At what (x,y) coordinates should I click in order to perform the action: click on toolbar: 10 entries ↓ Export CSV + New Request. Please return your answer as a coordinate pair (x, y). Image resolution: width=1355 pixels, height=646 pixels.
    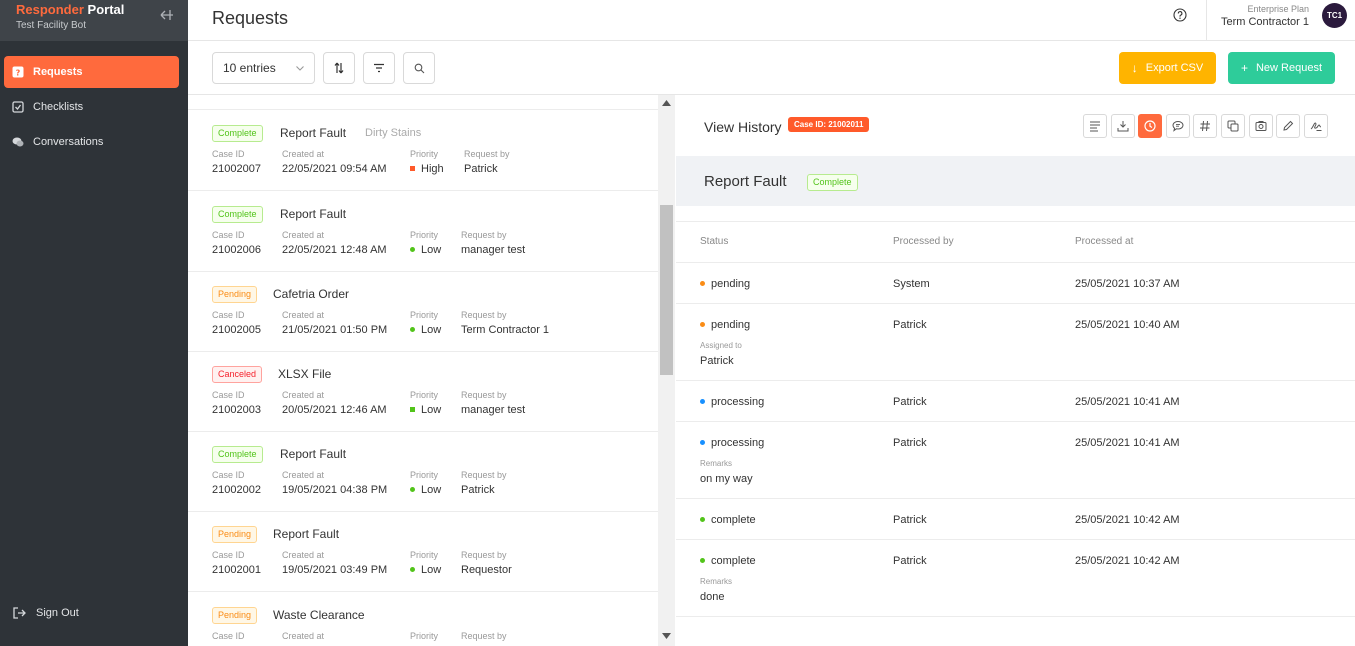
    Looking at the image, I should click on (771, 68).